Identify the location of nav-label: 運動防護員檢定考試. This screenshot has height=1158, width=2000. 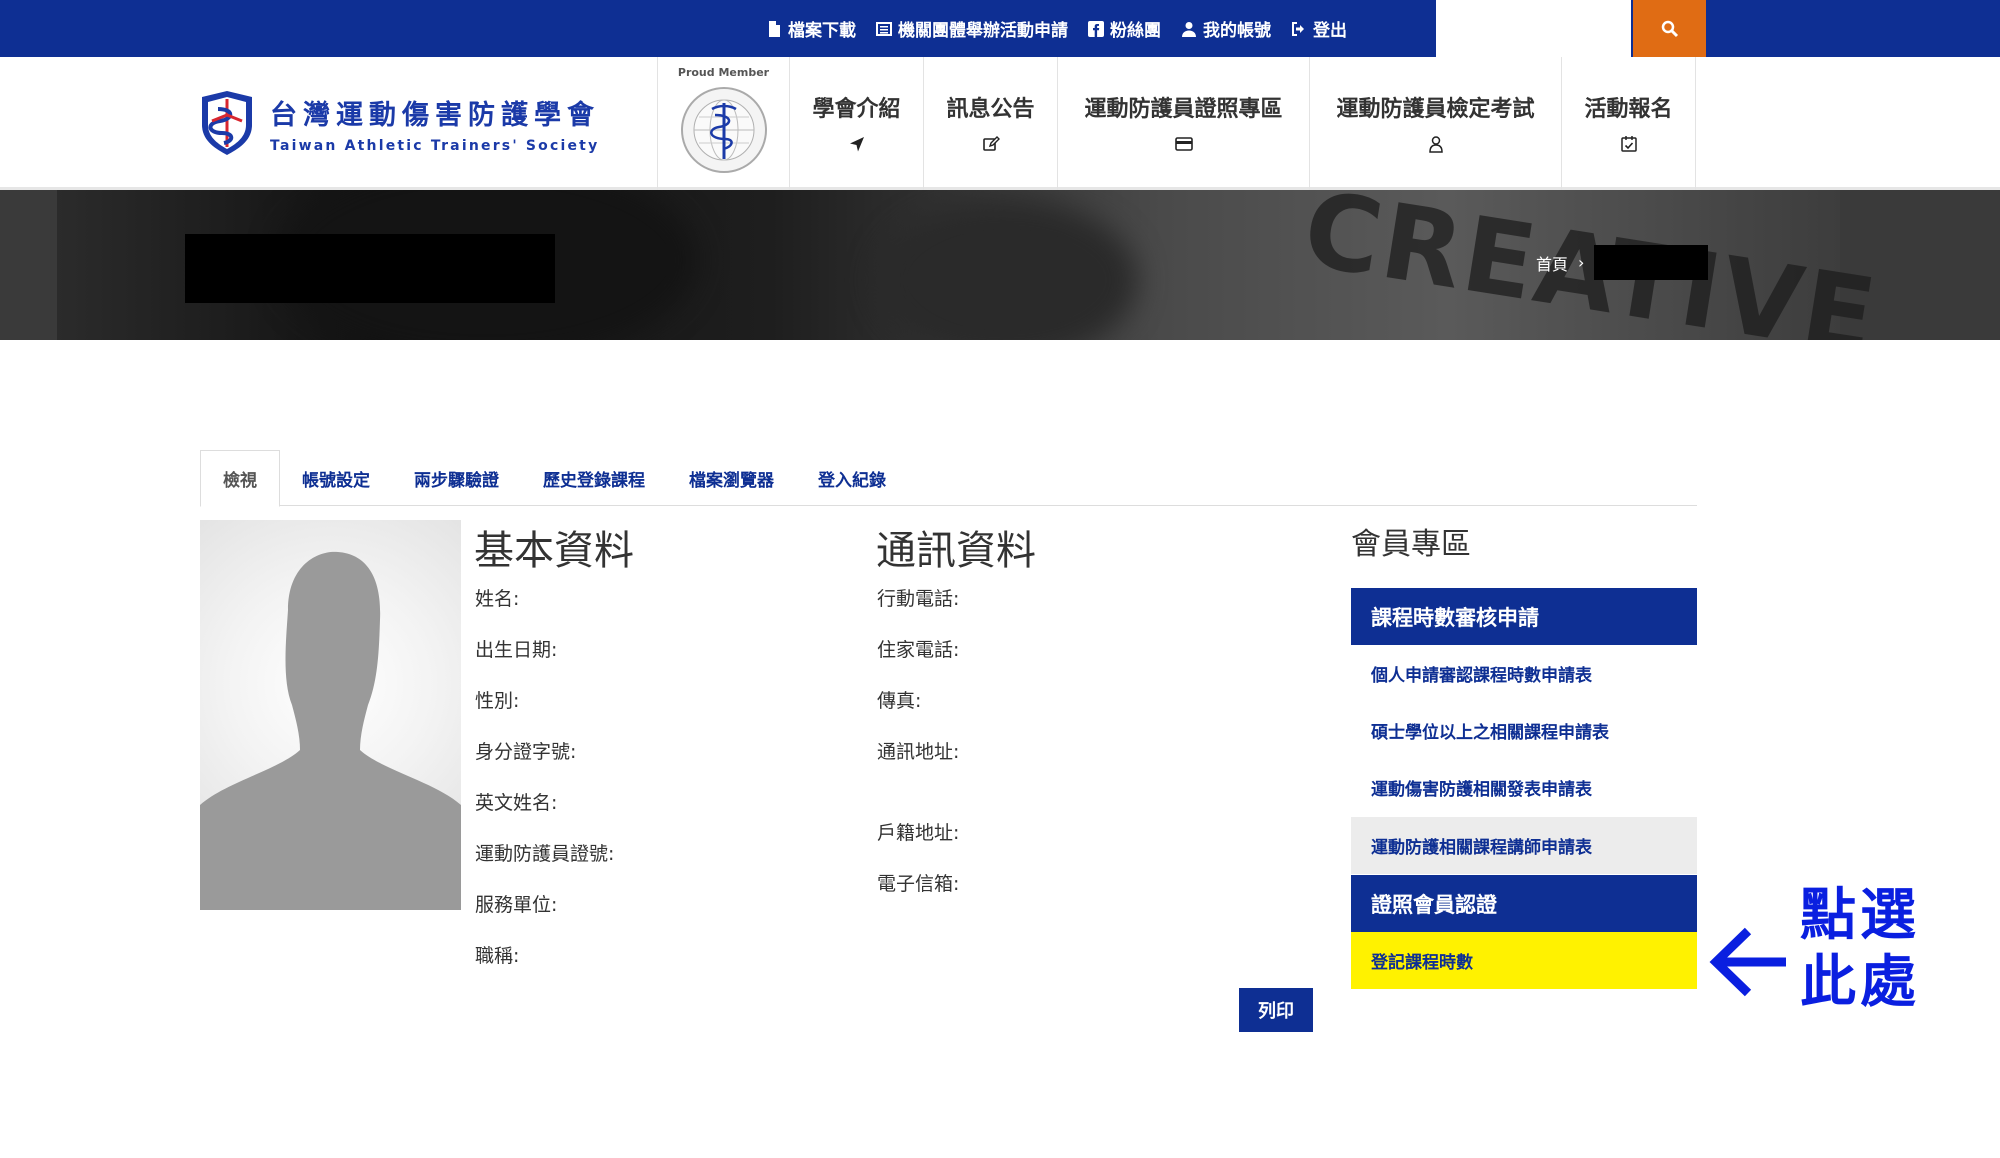
(1435, 109).